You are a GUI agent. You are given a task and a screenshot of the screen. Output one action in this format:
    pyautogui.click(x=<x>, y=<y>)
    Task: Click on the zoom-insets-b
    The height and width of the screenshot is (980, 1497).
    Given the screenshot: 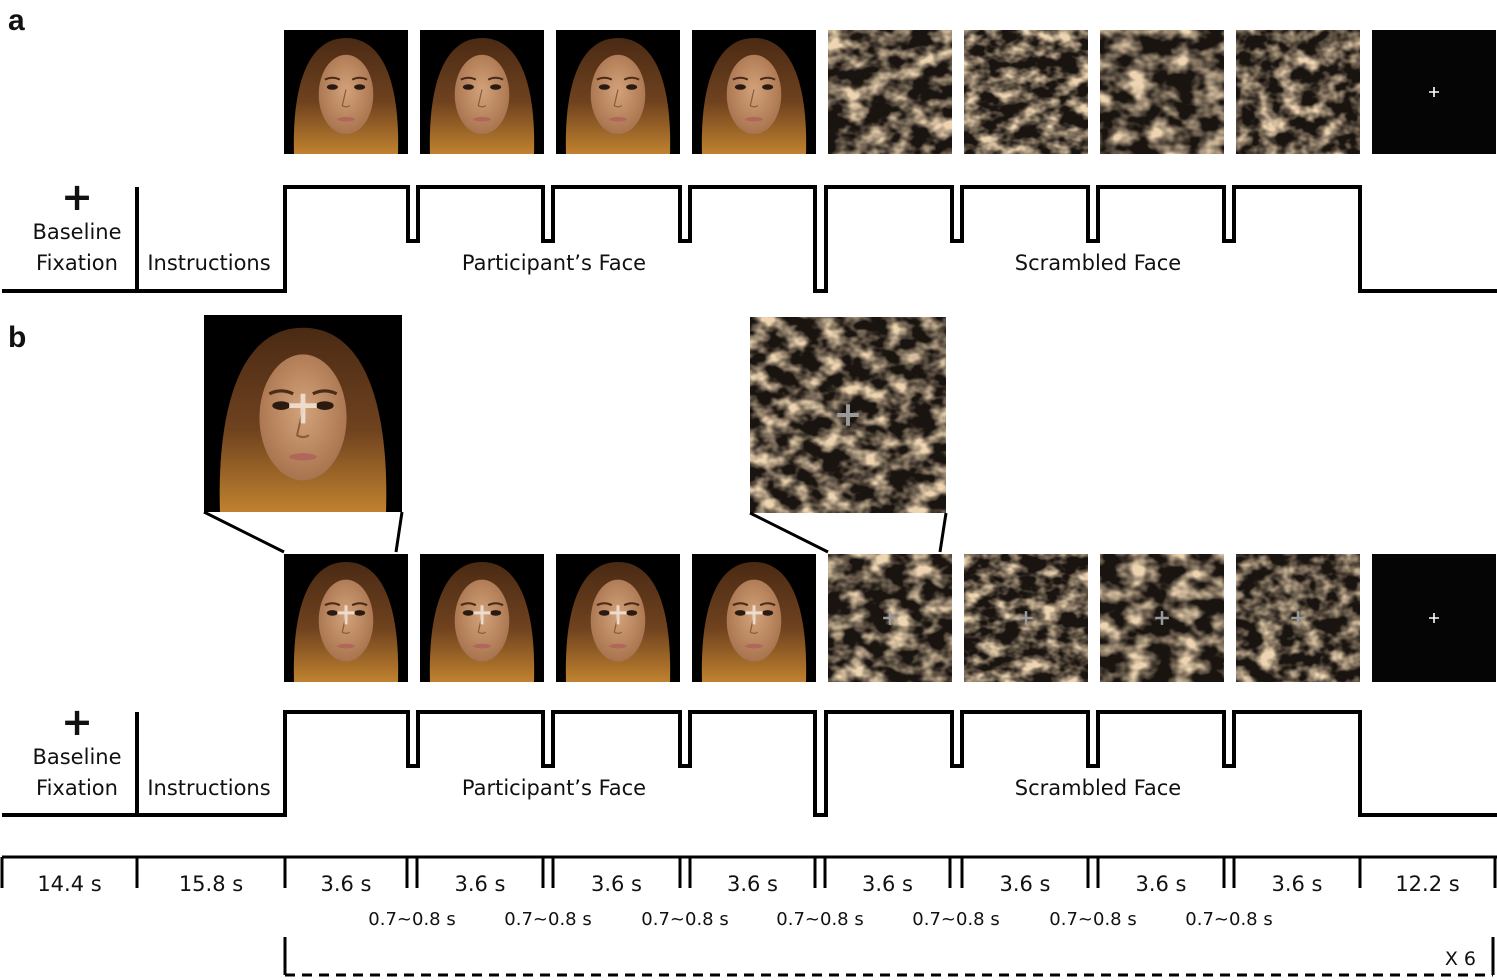 What is the action you would take?
    pyautogui.click(x=575, y=434)
    